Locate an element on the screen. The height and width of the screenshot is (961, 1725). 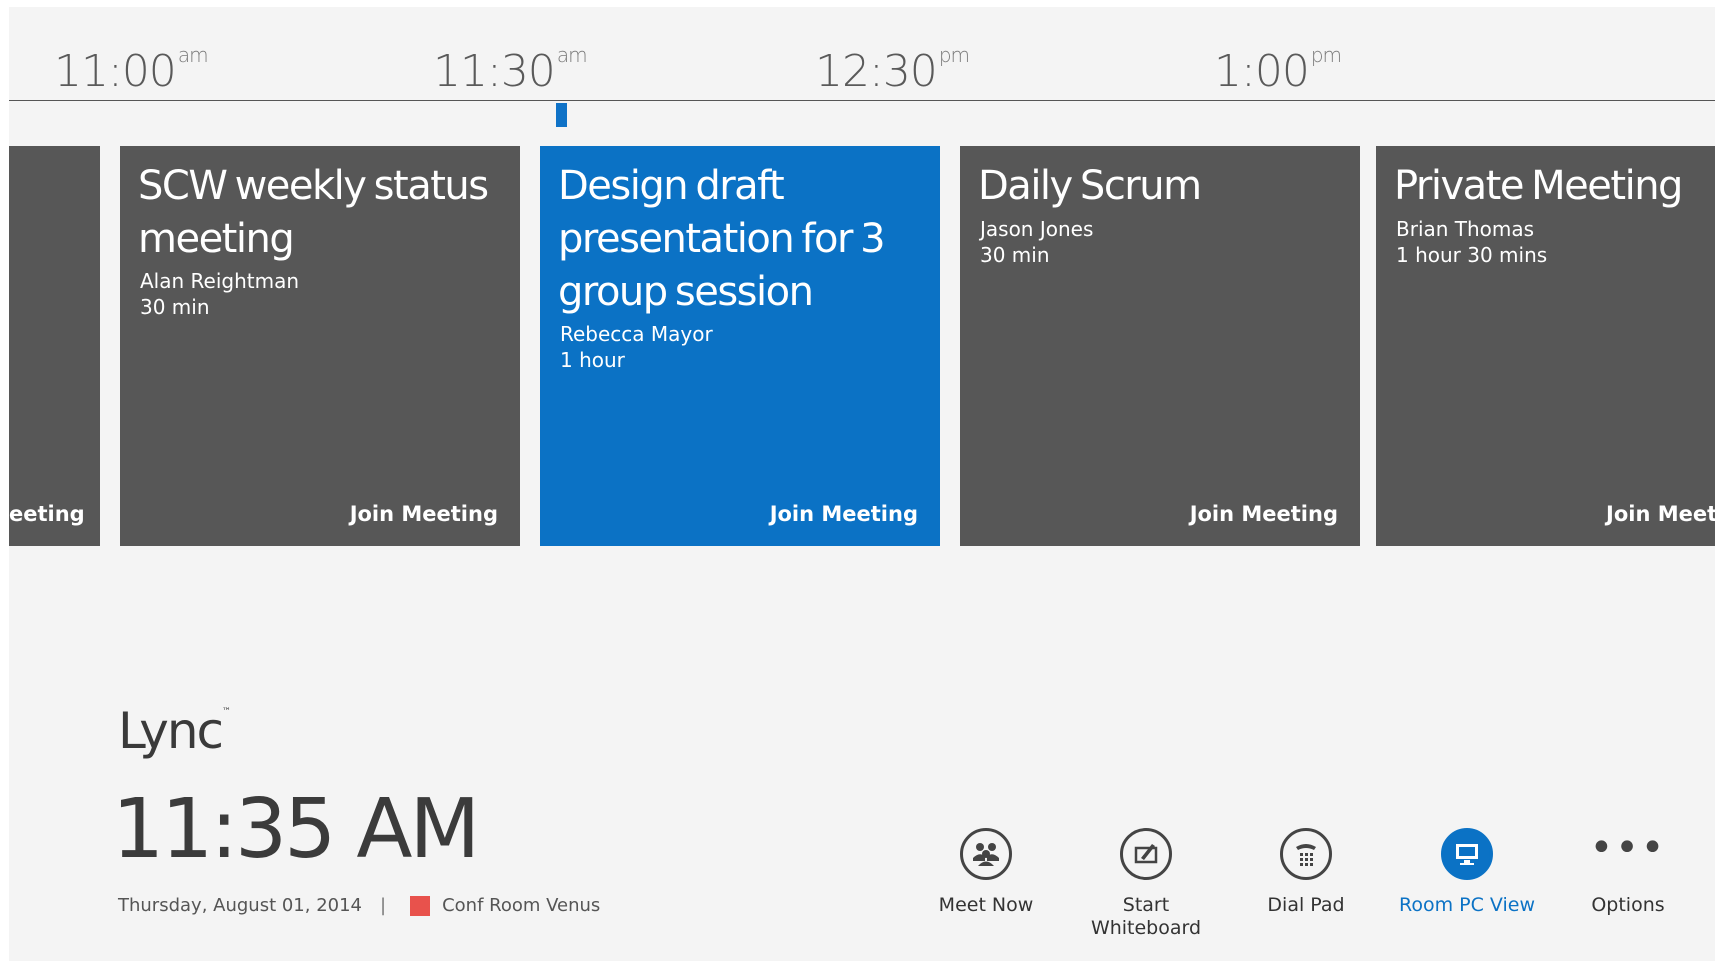
meeting-organizer: Rebecca Mayor is located at coordinates (636, 334).